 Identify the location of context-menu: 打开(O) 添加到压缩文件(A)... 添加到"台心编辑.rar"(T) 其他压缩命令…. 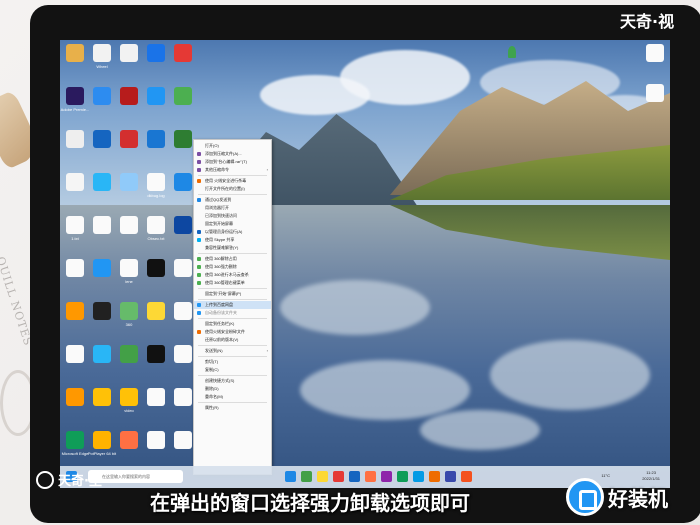
(232, 307).